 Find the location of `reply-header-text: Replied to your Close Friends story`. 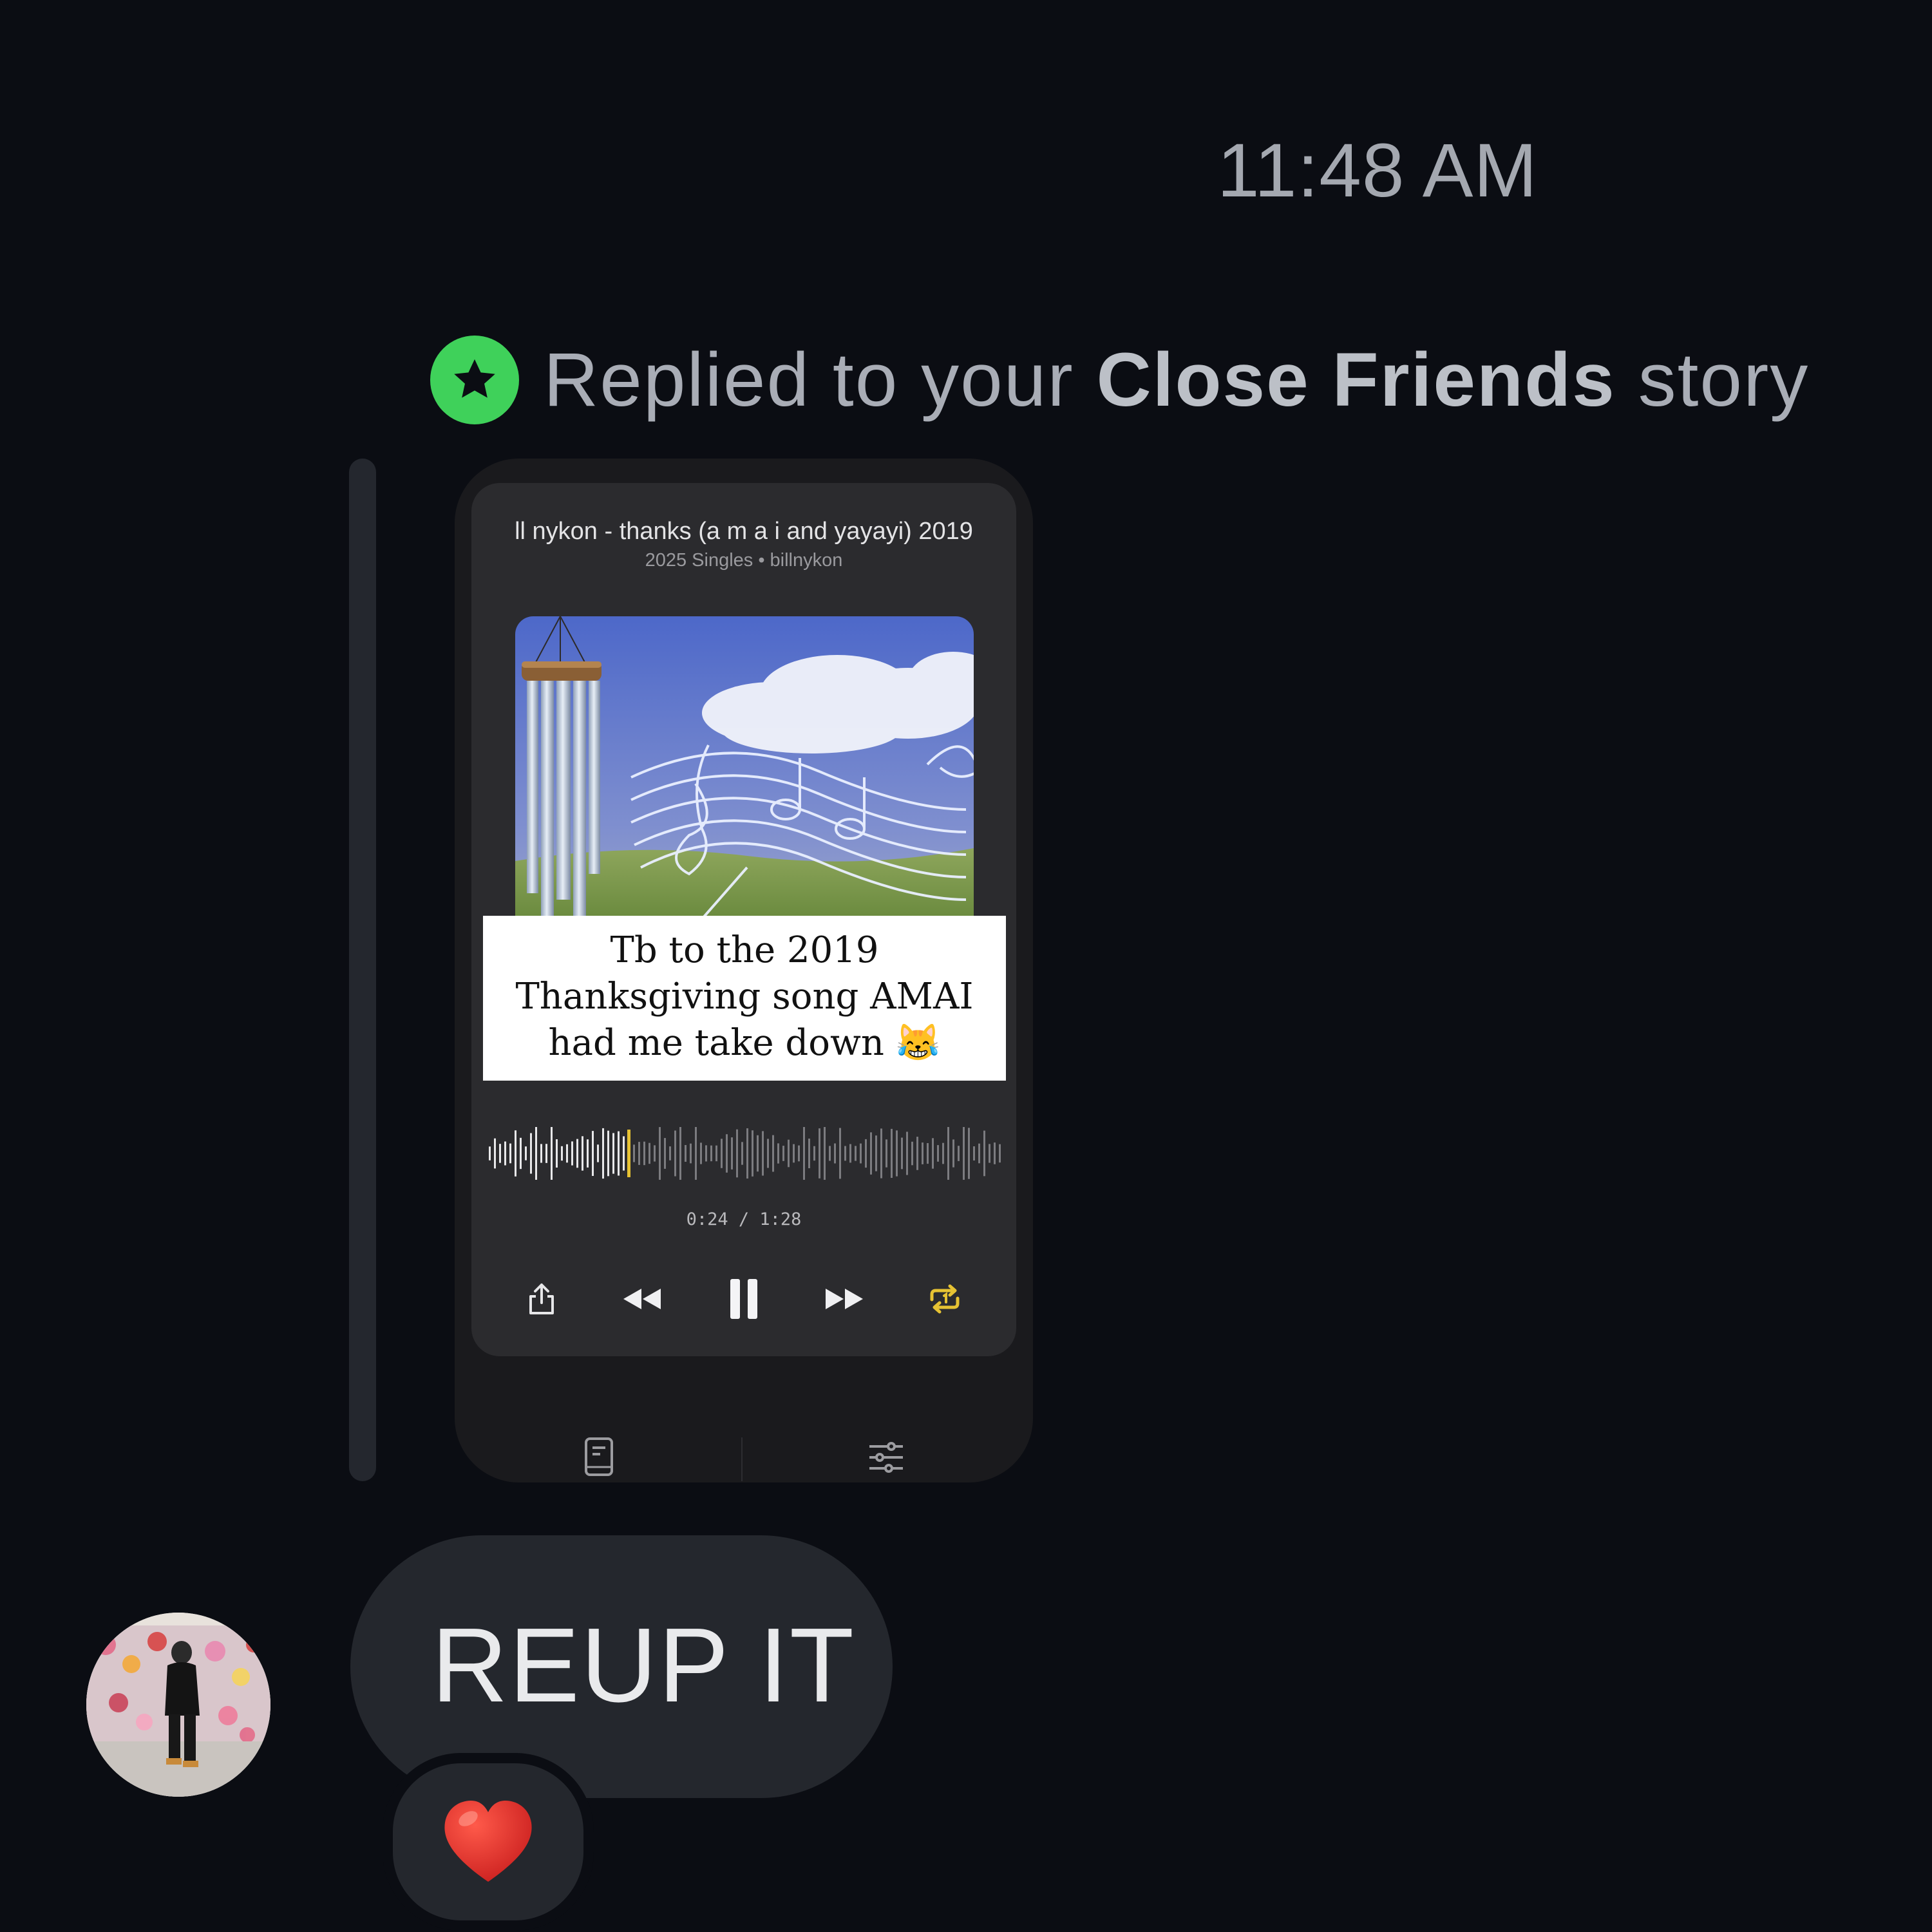

reply-header-text: Replied to your Close Friends story is located at coordinates (1176, 380).